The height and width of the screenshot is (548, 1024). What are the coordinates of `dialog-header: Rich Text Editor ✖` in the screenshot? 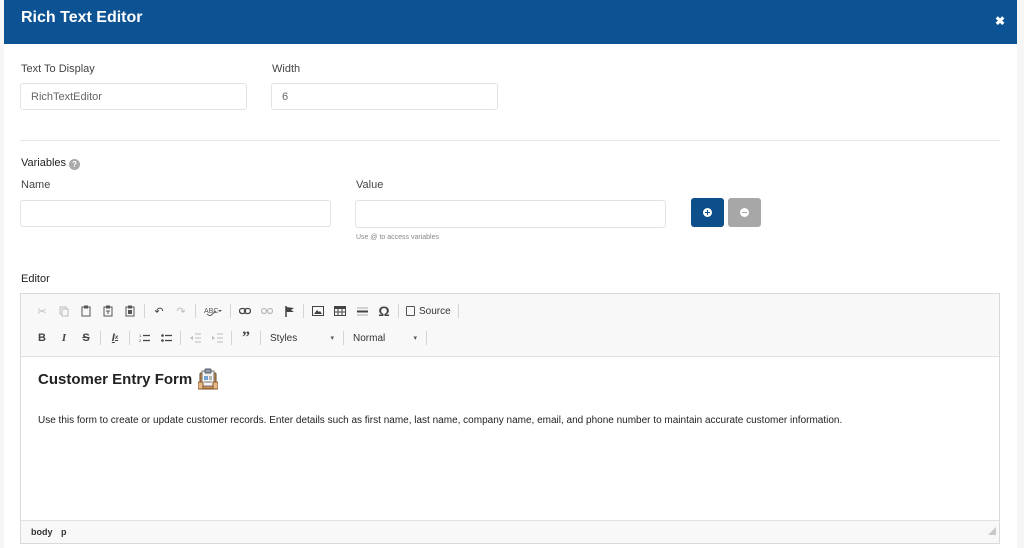 It's located at (510, 22).